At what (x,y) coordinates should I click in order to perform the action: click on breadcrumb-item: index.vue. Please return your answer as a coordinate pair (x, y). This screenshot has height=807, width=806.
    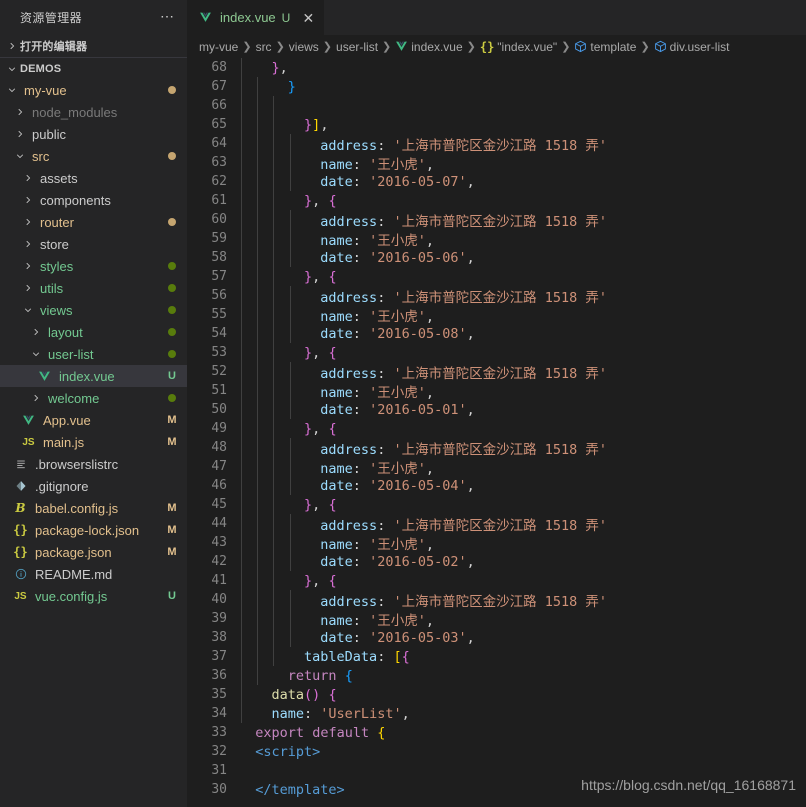
    Looking at the image, I should click on (429, 47).